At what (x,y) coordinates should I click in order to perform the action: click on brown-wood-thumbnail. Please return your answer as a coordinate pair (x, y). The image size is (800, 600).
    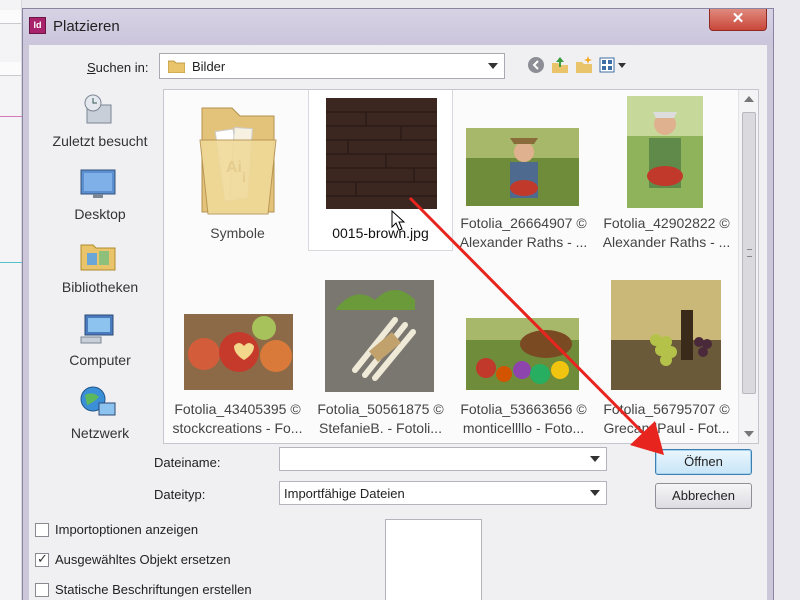
    Looking at the image, I should click on (381, 153).